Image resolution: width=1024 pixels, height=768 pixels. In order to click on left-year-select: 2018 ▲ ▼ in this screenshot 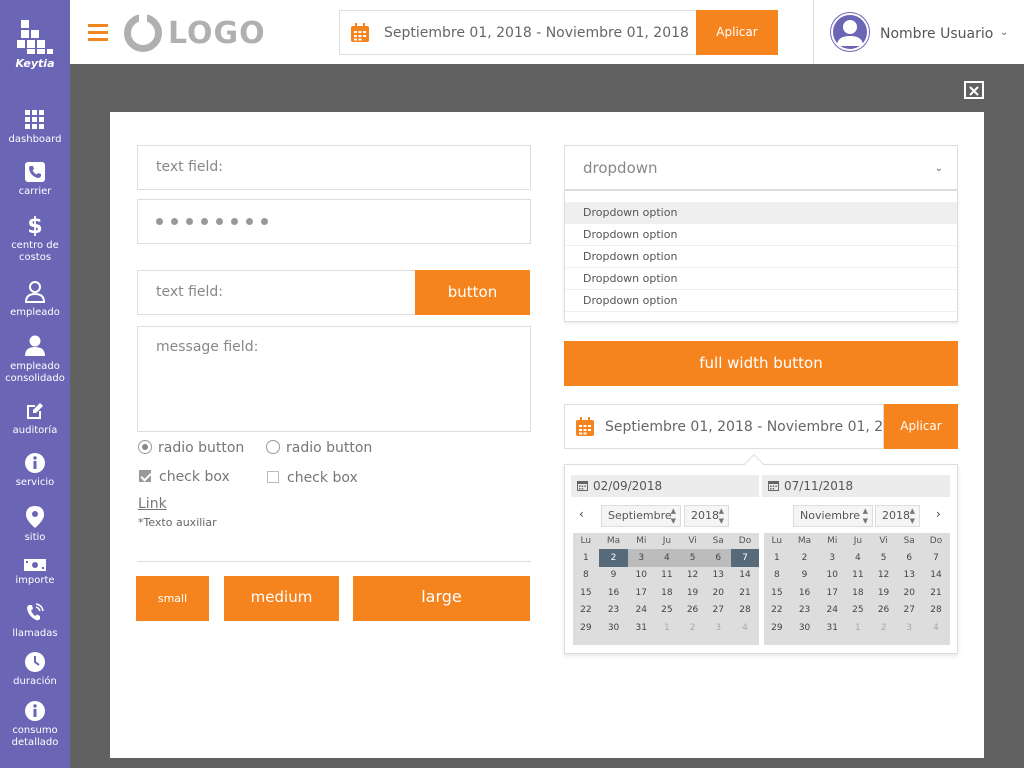, I will do `click(706, 516)`.